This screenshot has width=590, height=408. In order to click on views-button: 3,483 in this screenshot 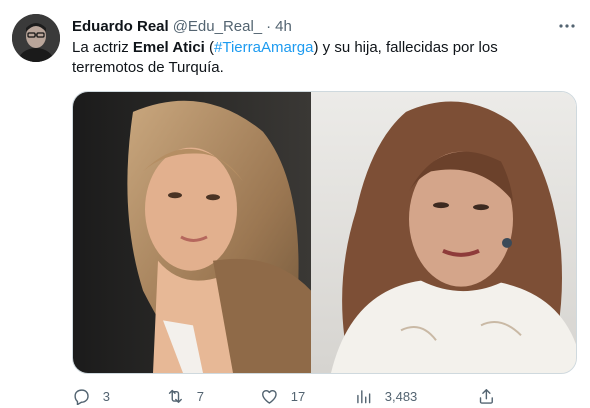, I will do `click(385, 396)`.